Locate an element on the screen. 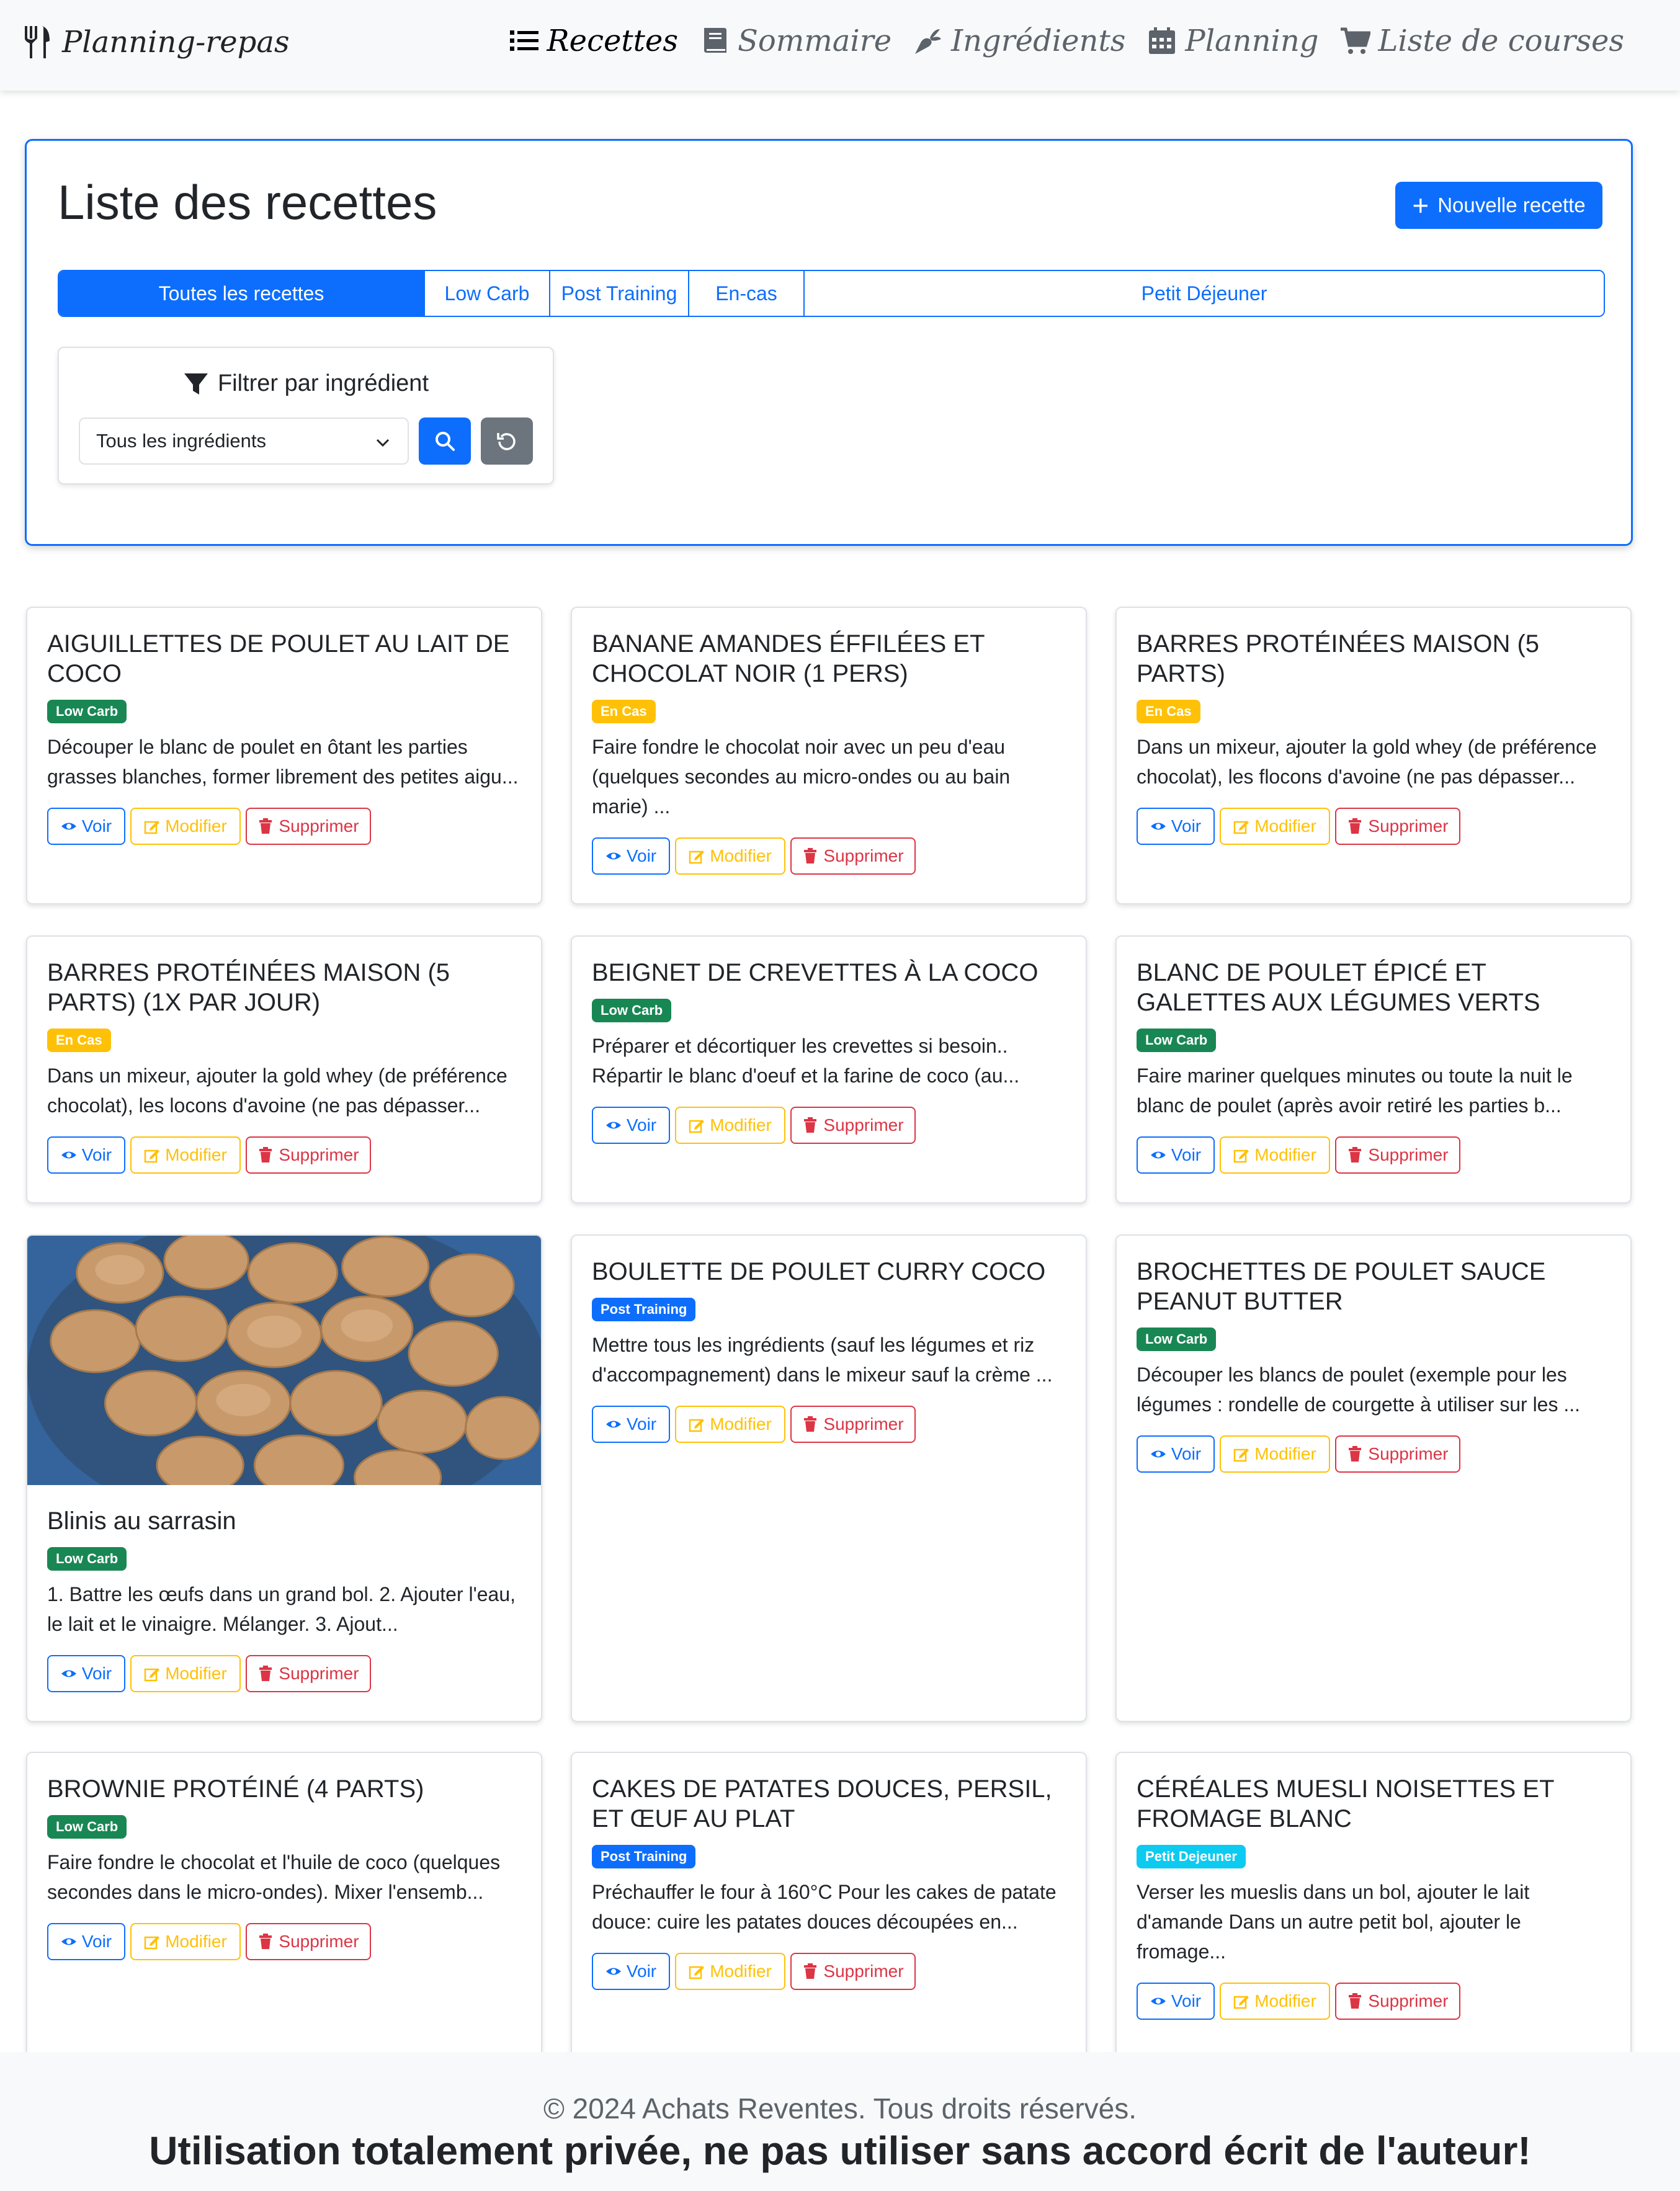 This screenshot has width=1680, height=2191. brand-link: Planning-repas is located at coordinates (157, 42).